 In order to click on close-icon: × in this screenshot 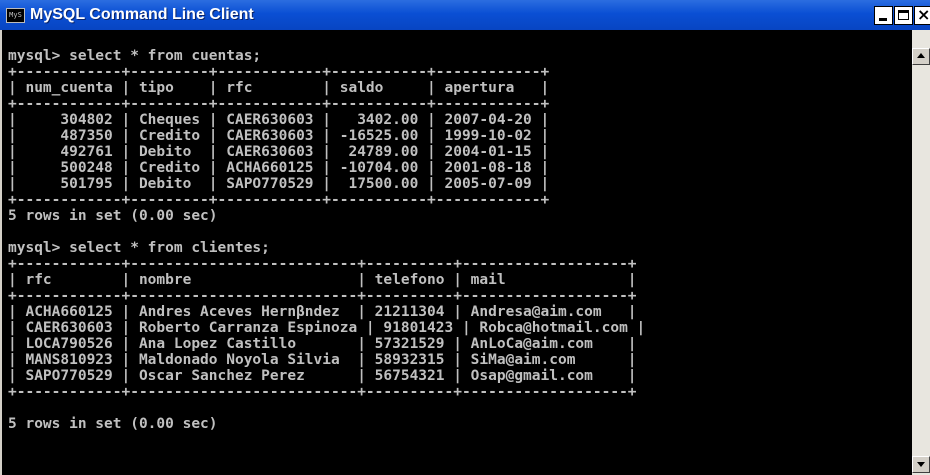, I will do `click(923, 15)`.